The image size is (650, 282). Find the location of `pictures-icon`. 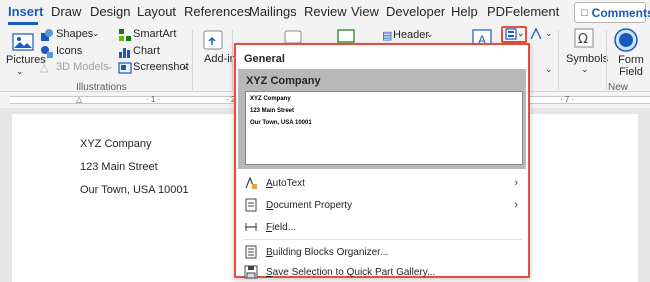

pictures-icon is located at coordinates (23, 43).